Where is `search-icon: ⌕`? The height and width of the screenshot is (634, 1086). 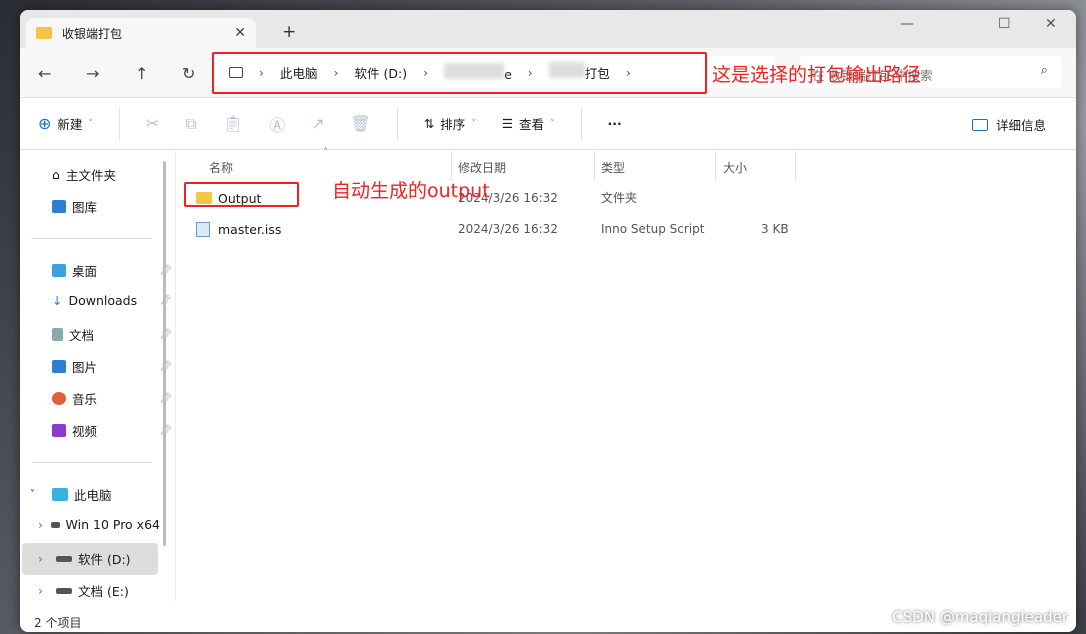 search-icon: ⌕ is located at coordinates (1044, 70).